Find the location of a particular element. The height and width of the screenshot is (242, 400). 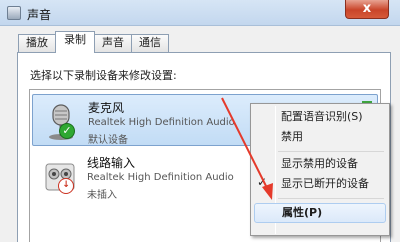

tab-communications: 通信 is located at coordinates (150, 43).